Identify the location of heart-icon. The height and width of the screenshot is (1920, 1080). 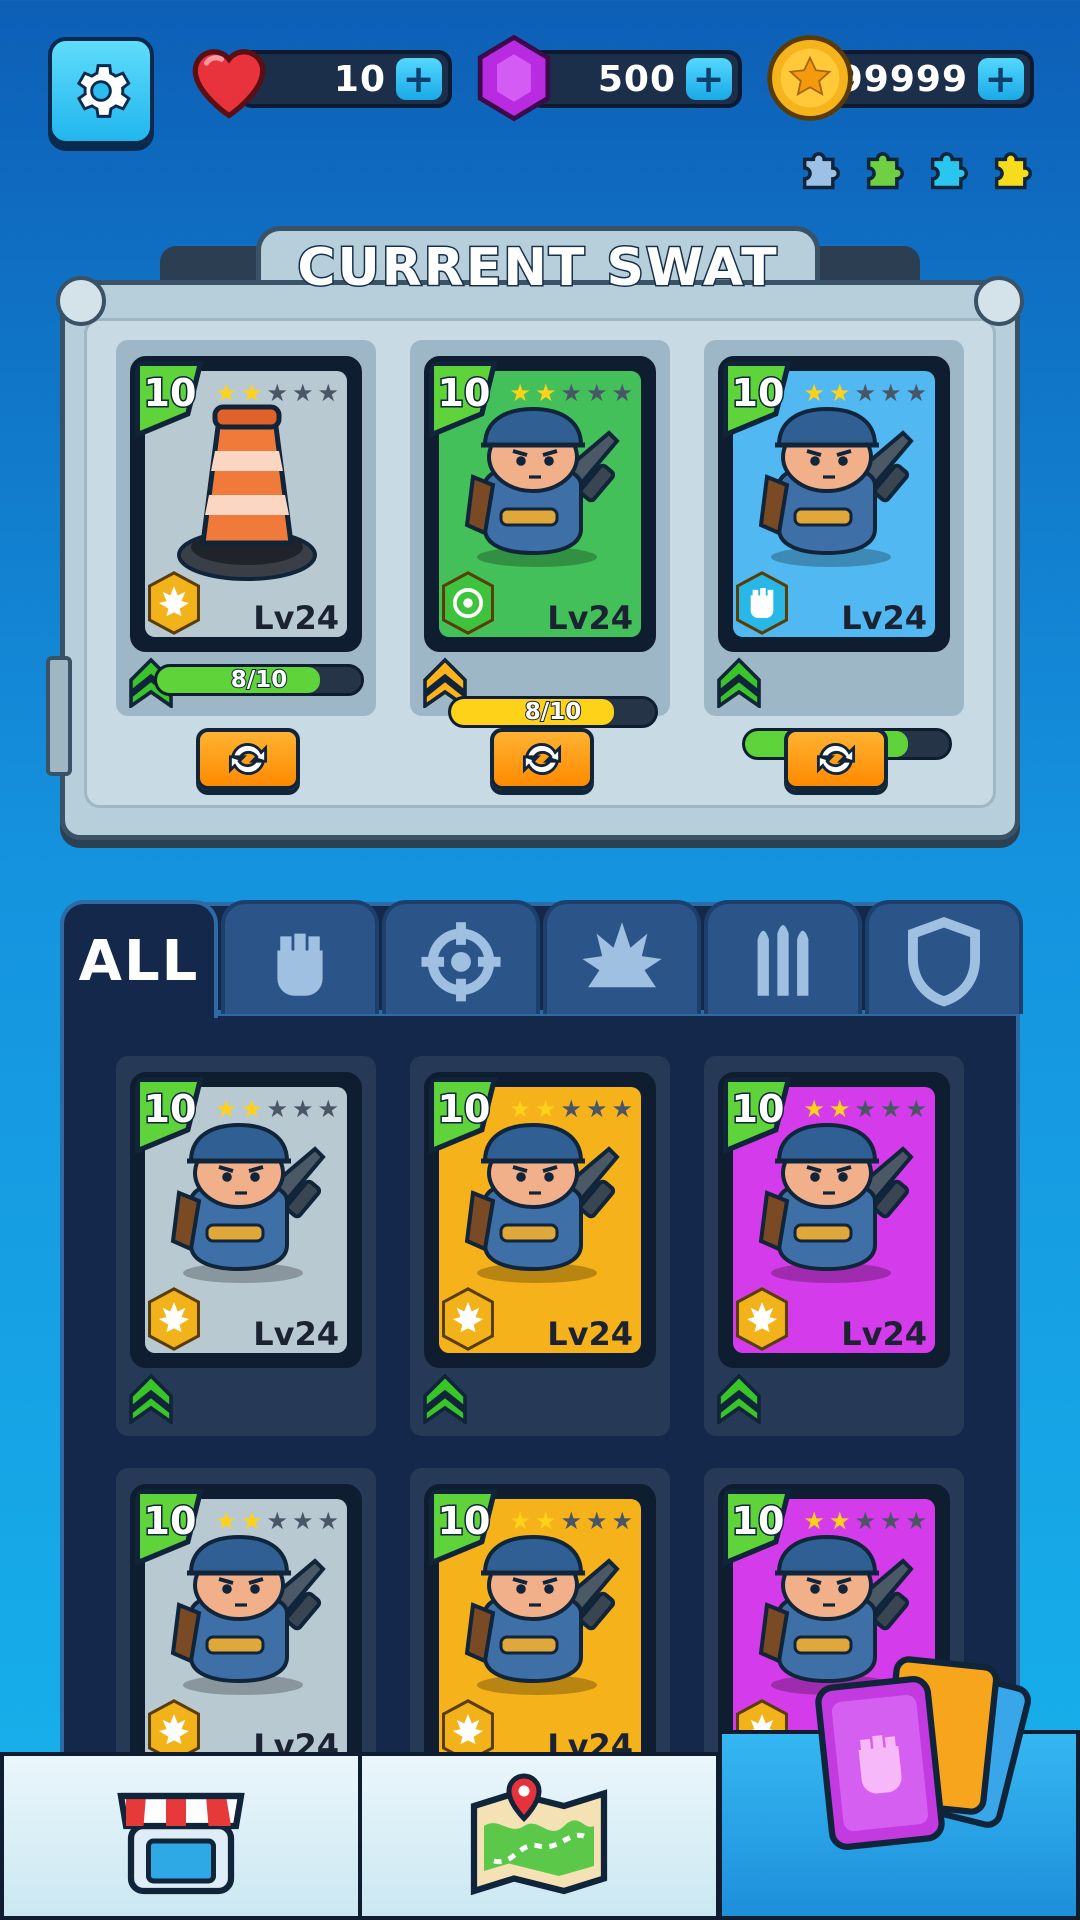
(229, 84).